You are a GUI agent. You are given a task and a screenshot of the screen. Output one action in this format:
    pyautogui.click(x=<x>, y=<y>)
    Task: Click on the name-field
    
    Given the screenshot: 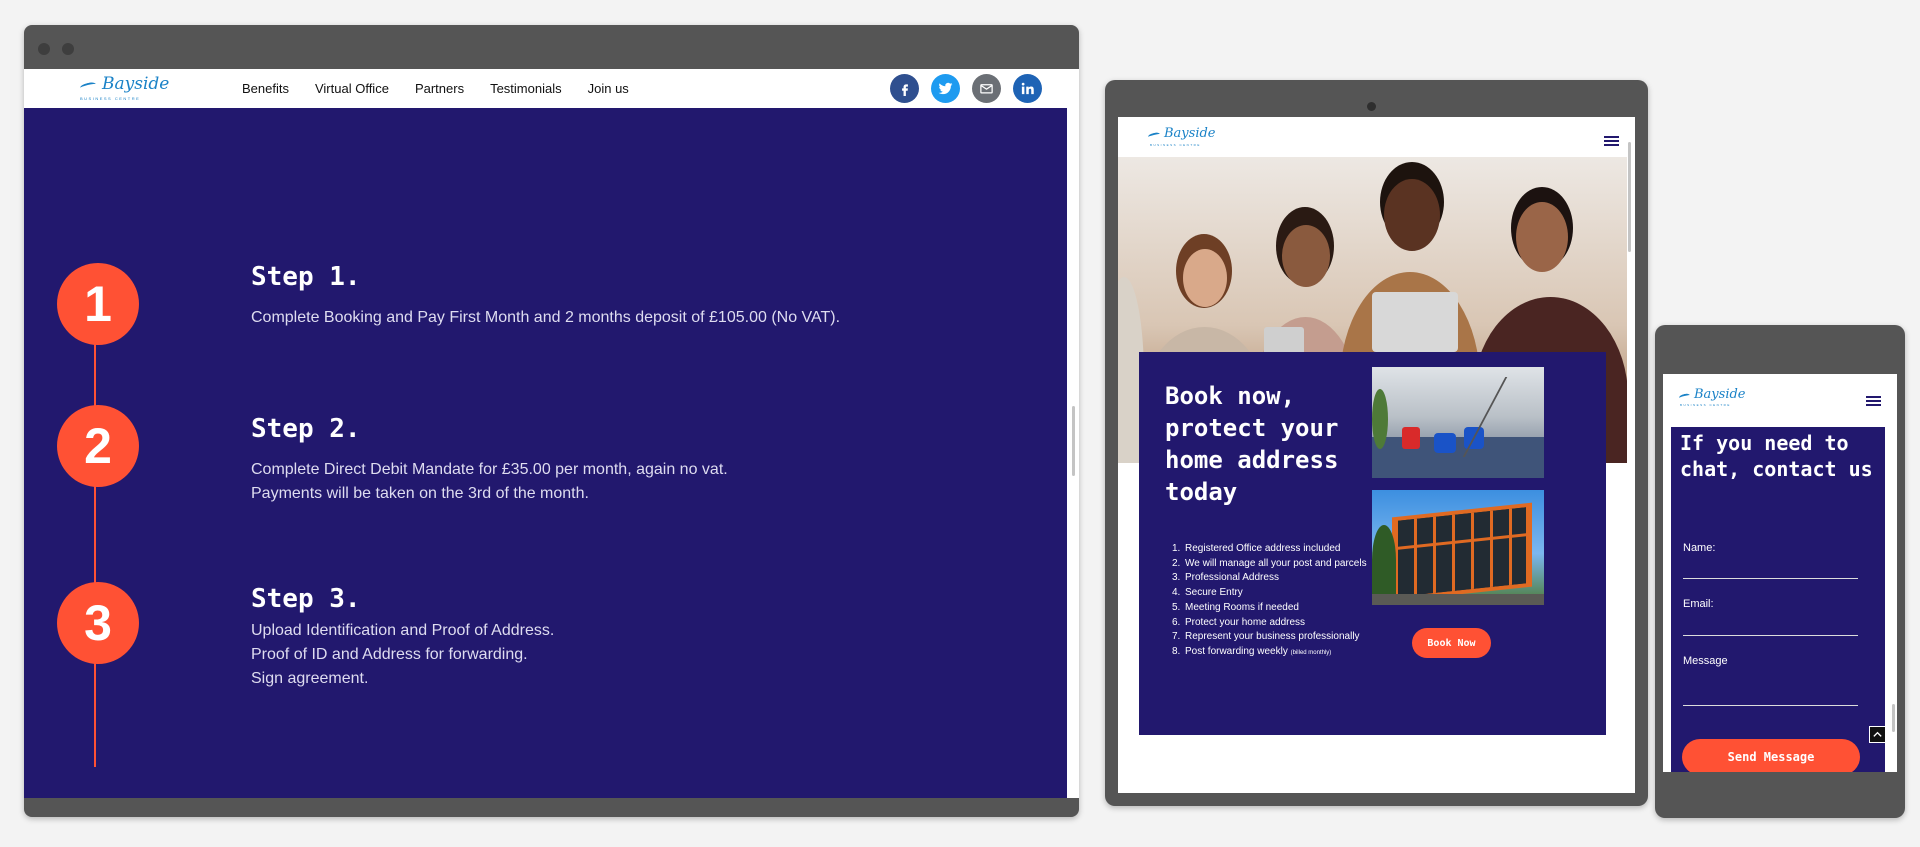 What is the action you would take?
    pyautogui.click(x=1770, y=578)
    